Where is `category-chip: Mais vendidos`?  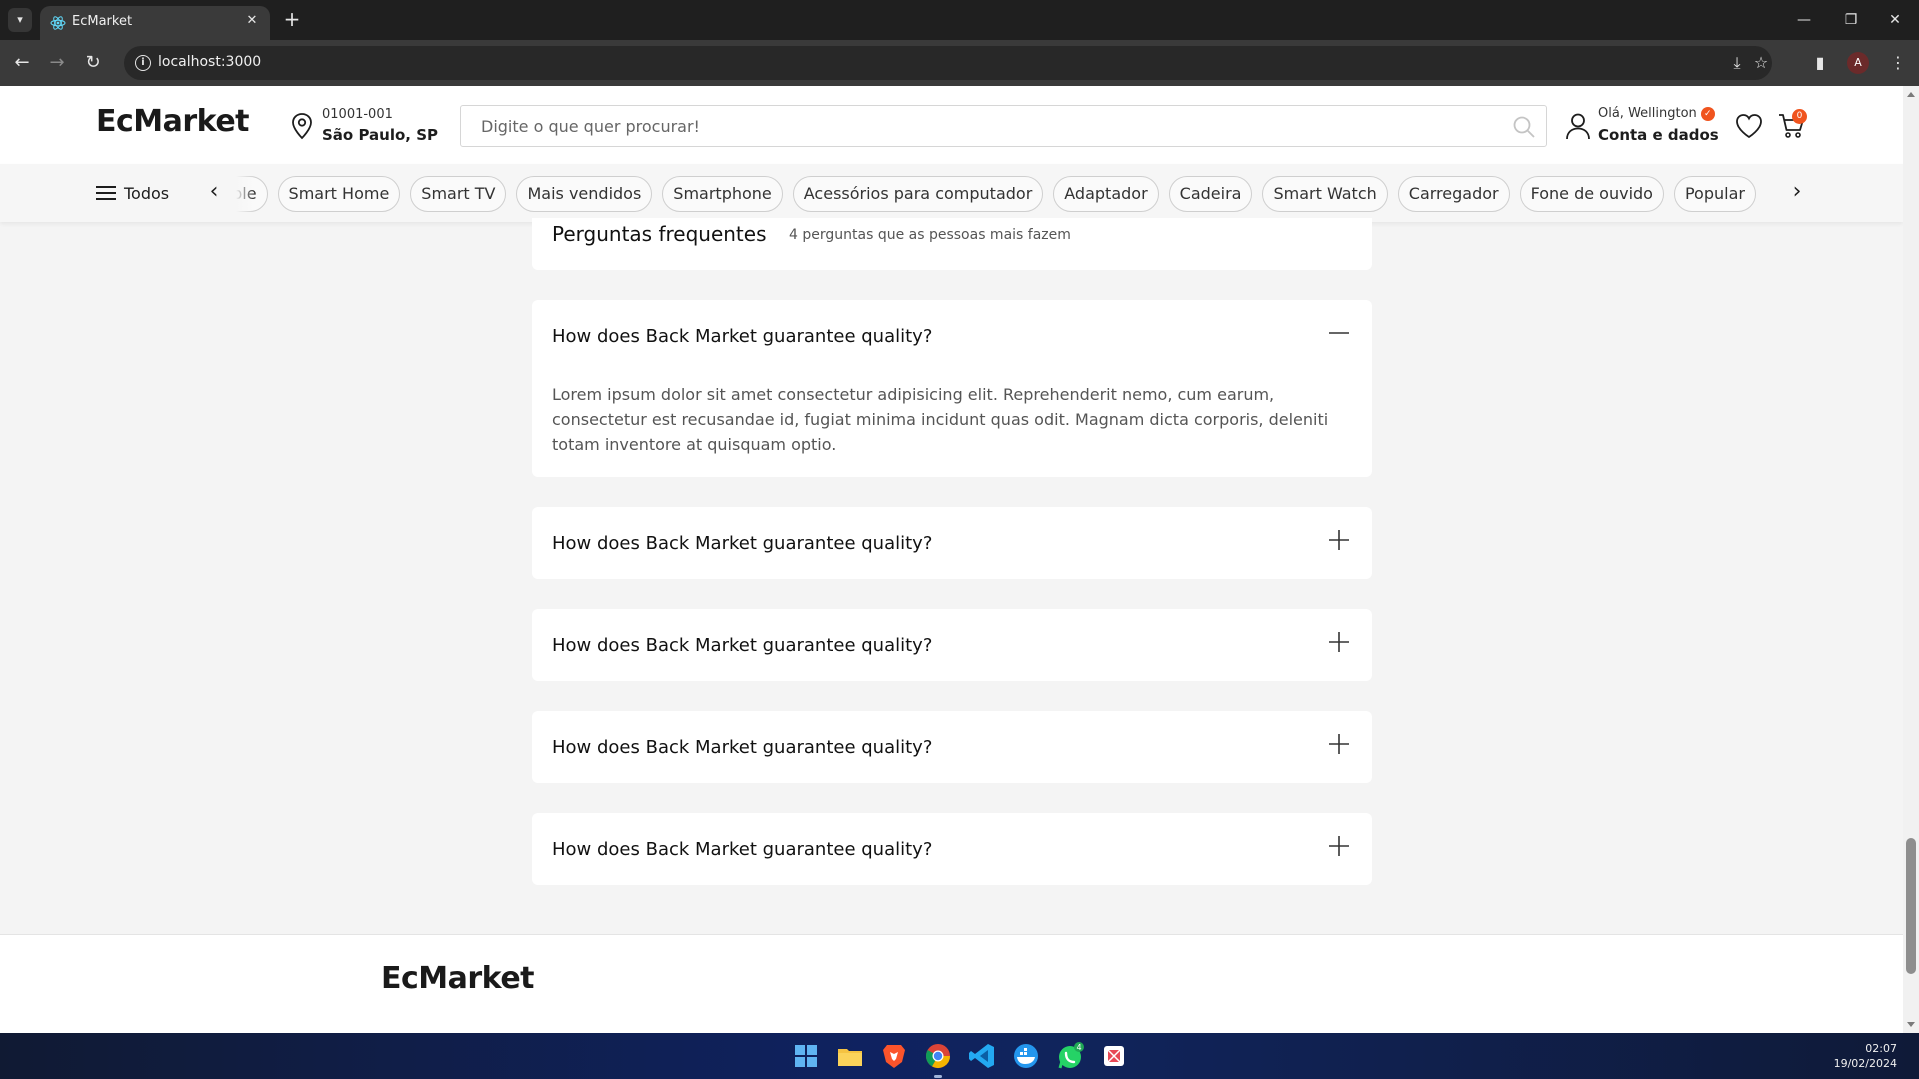 category-chip: Mais vendidos is located at coordinates (584, 194).